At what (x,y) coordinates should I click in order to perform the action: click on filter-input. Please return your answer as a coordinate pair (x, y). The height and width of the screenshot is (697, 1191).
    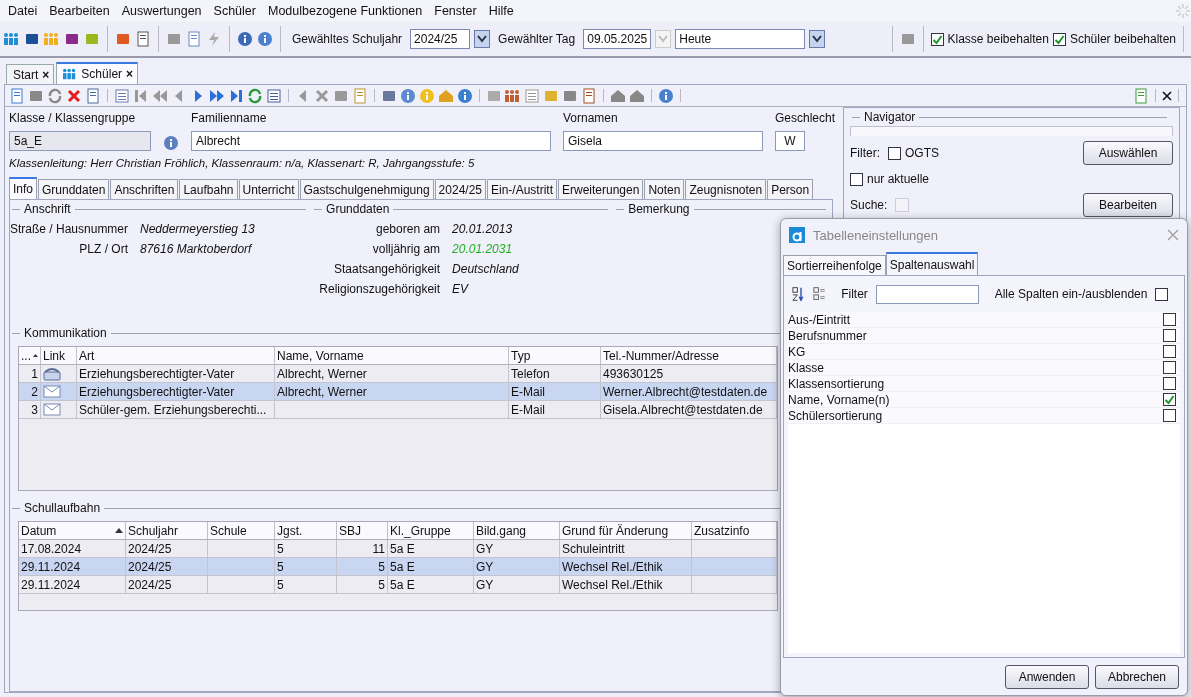
    Looking at the image, I should click on (927, 294).